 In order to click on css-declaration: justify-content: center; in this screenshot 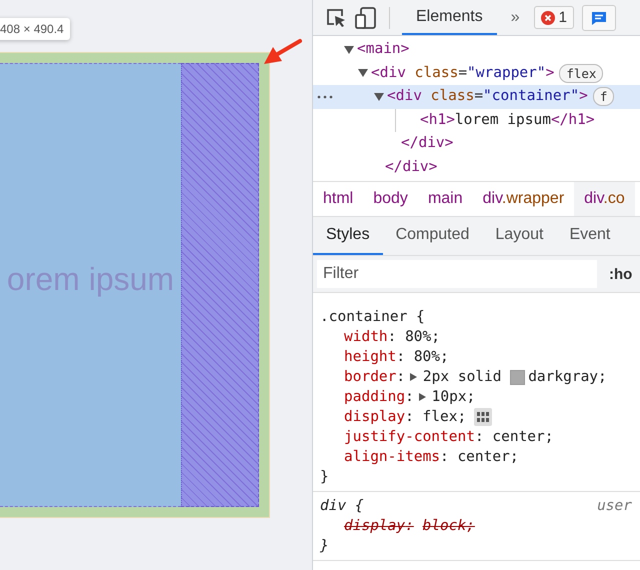, I will do `click(480, 437)`.